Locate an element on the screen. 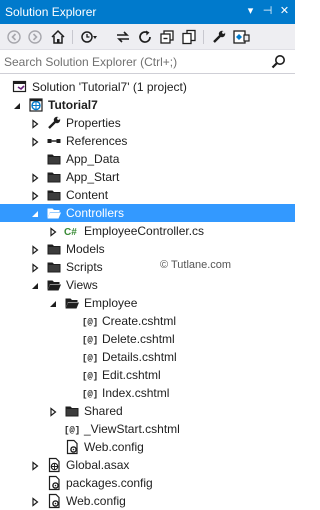 The image size is (320, 510). show-all-files-icon is located at coordinates (189, 37).